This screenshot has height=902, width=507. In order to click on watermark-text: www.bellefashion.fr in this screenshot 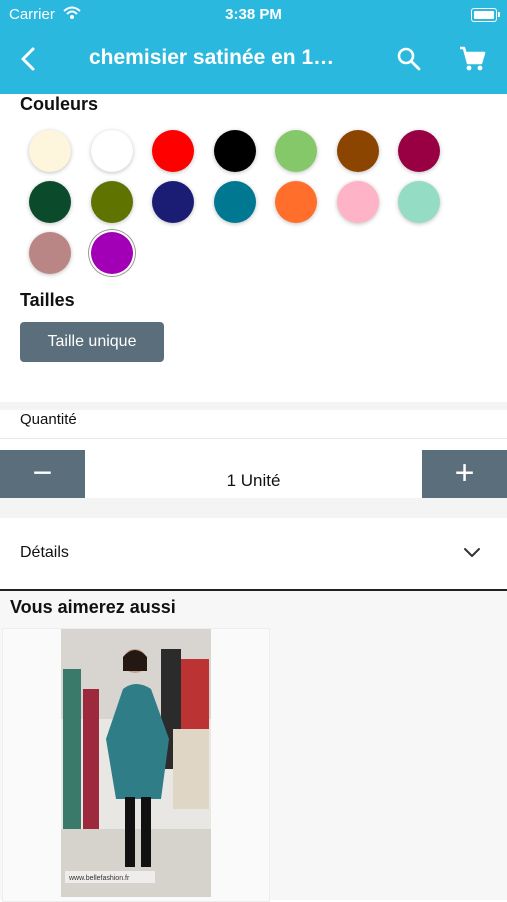, I will do `click(99, 878)`.